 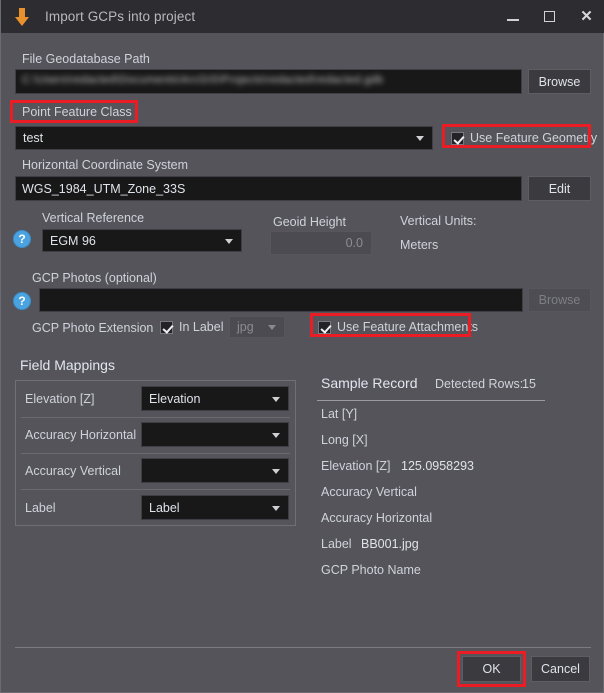 What do you see at coordinates (377, 518) in the screenshot?
I see `sample-record-row-label-4: Accuracy Horizontal` at bounding box center [377, 518].